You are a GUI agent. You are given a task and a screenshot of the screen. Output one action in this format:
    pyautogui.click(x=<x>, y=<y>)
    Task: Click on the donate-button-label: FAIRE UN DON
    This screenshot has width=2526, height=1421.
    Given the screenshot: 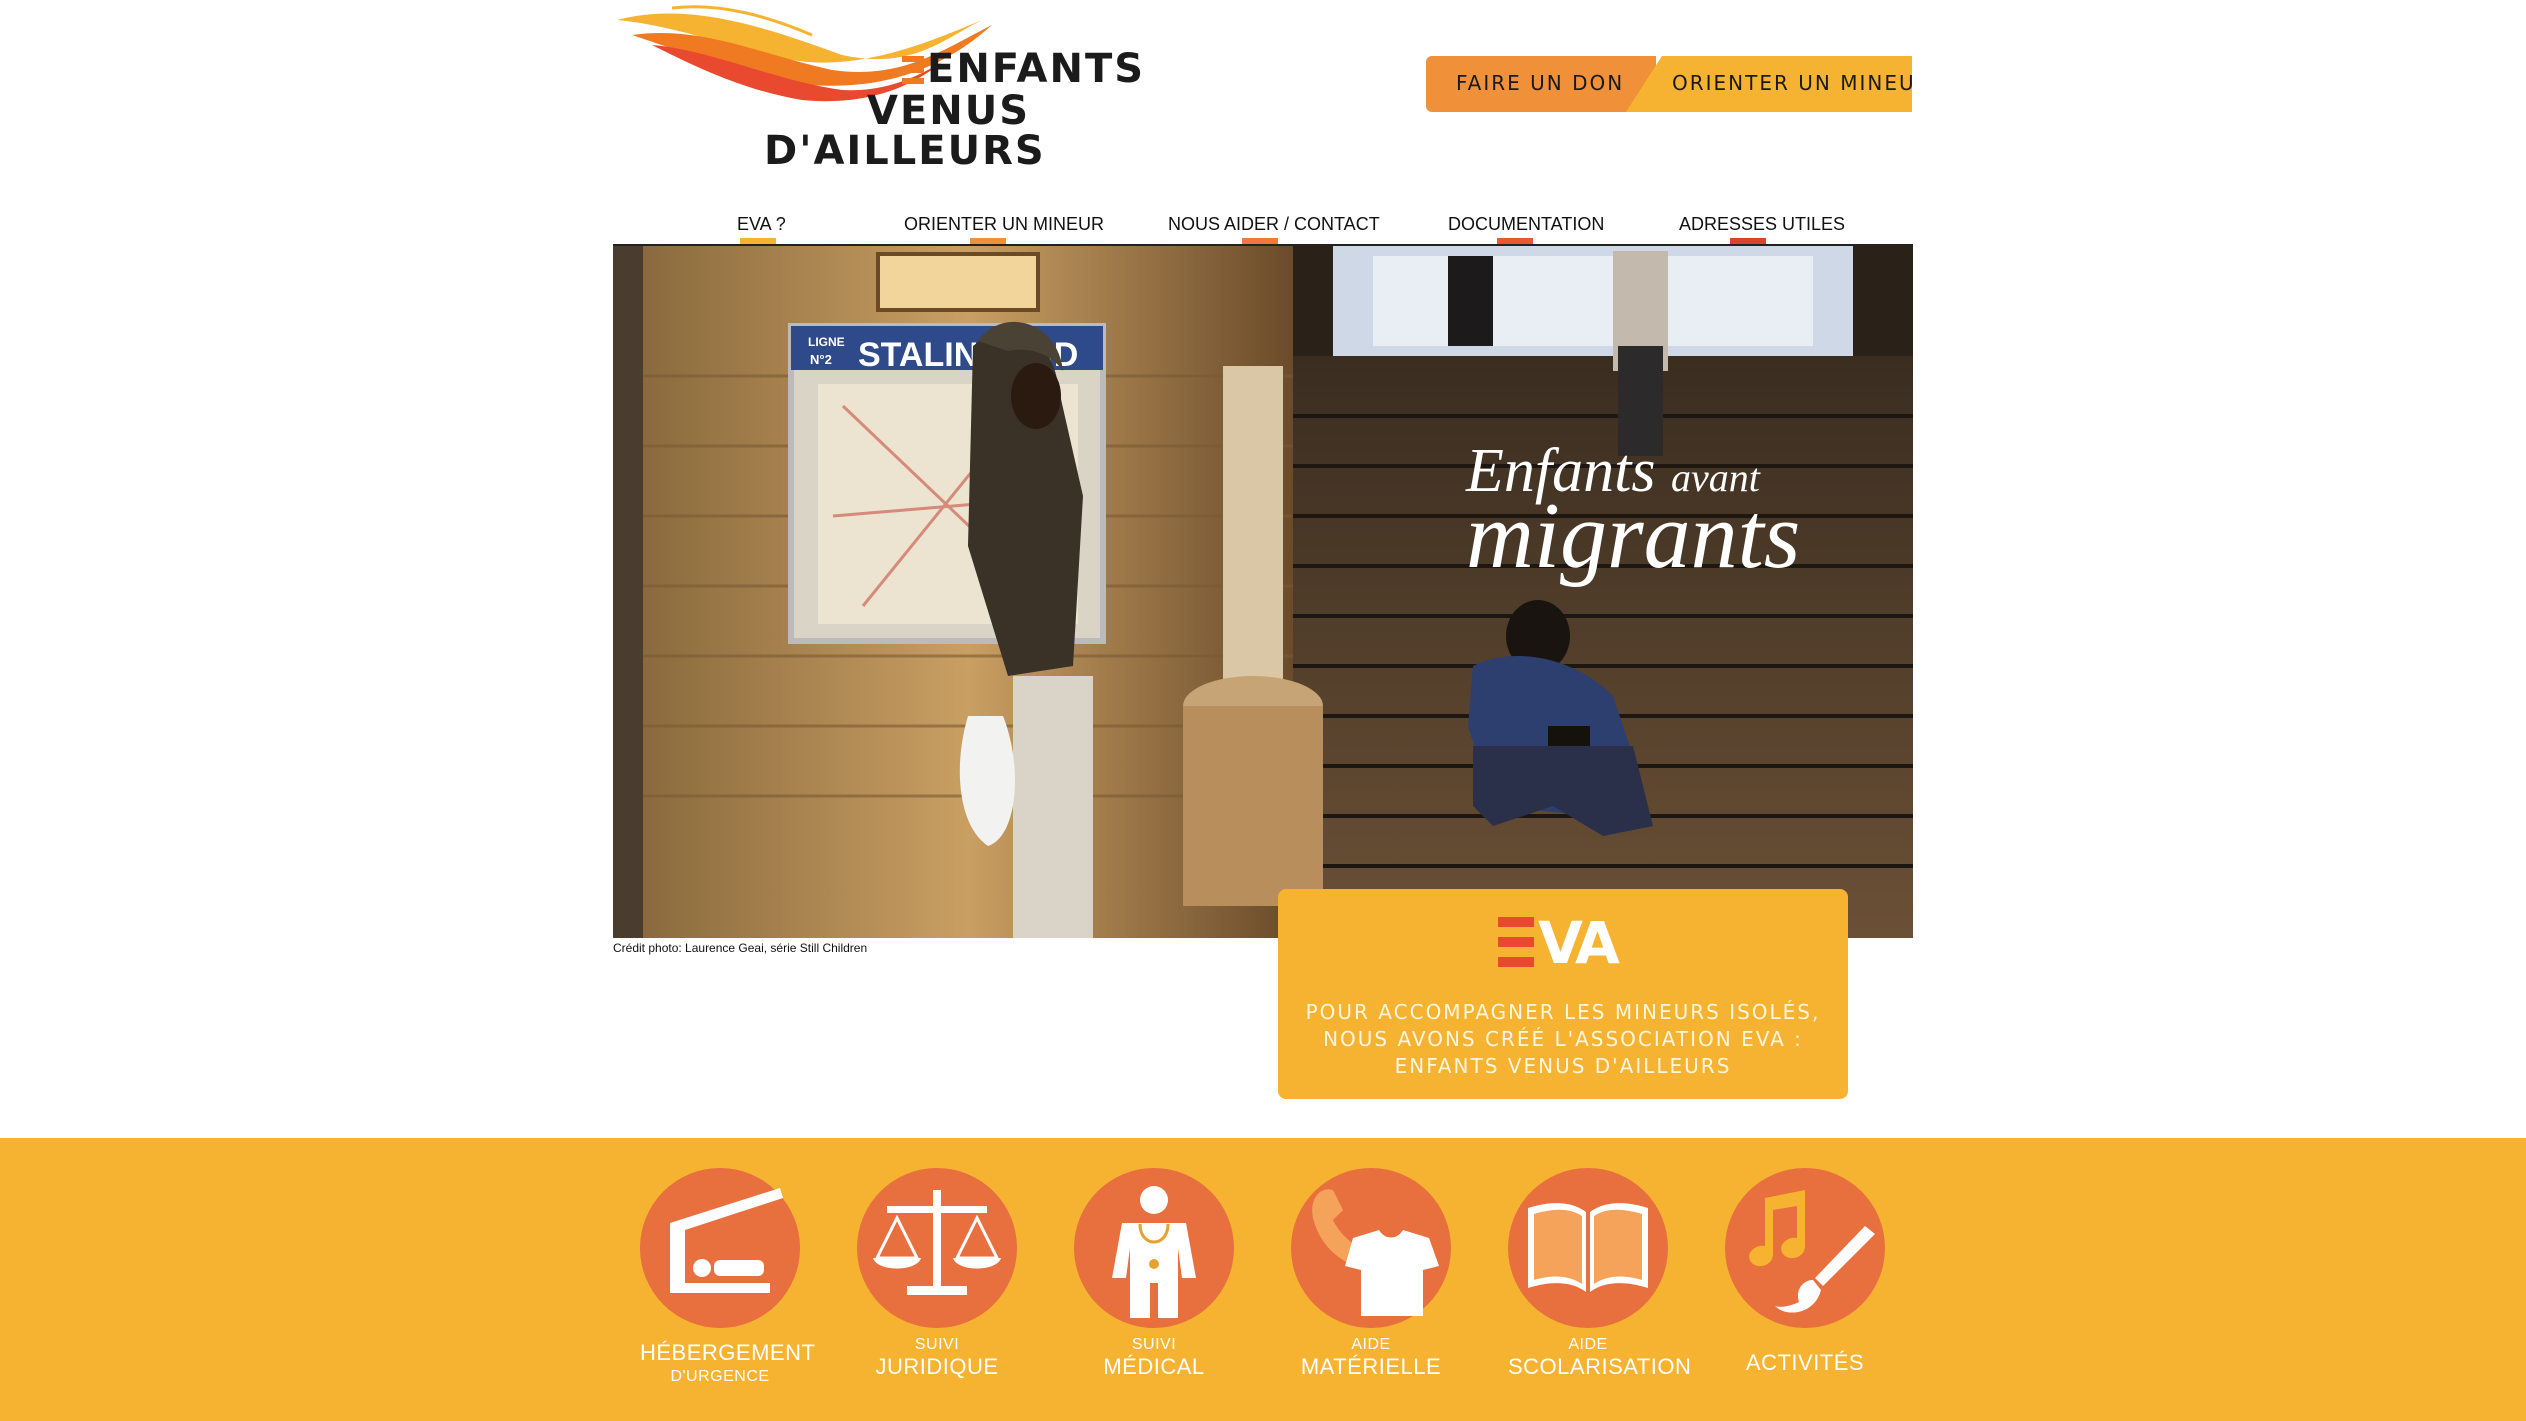 What is the action you would take?
    pyautogui.click(x=1540, y=83)
    